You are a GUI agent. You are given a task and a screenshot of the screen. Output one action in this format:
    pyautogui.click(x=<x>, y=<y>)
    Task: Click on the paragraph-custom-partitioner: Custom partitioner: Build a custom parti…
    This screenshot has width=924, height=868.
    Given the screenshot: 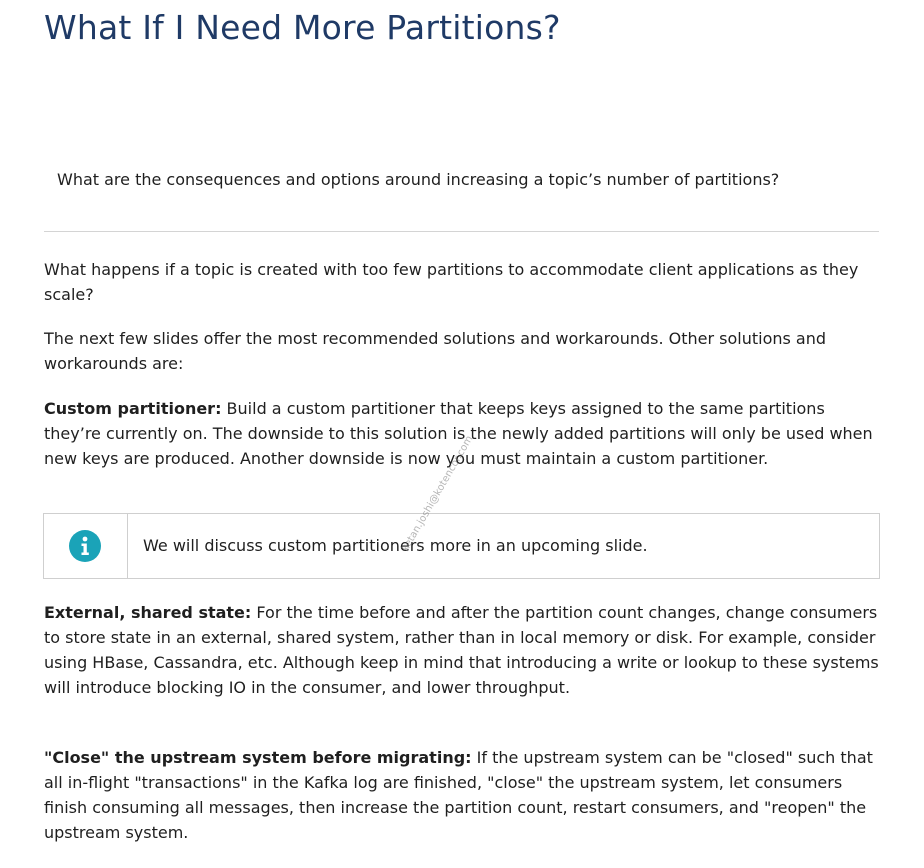 What is the action you would take?
    pyautogui.click(x=464, y=433)
    